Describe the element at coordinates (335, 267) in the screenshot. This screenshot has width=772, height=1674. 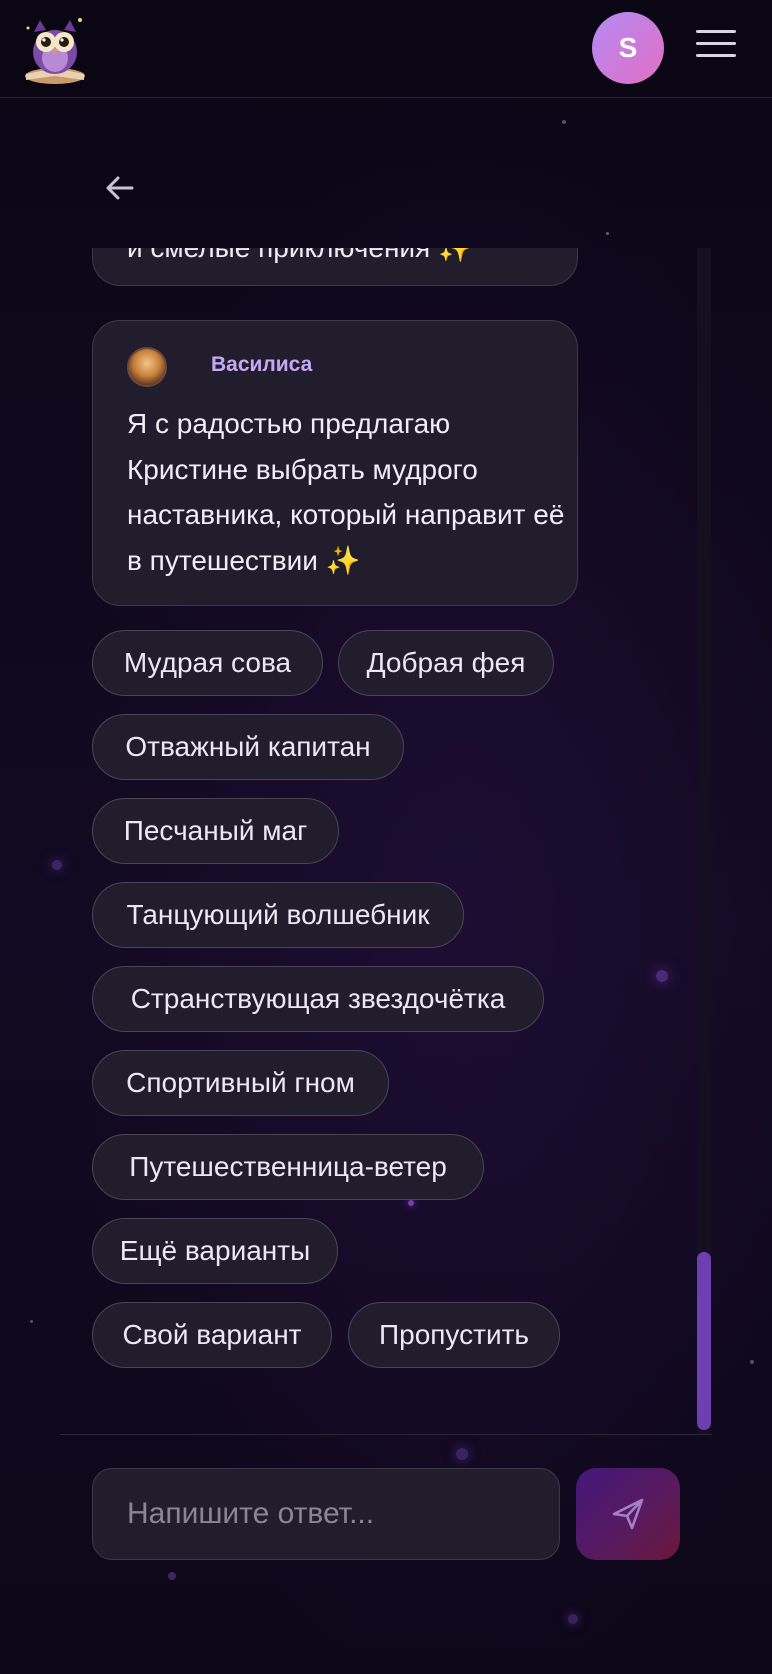
I see `previous-message-bubble: и смелые приключения ✨` at that location.